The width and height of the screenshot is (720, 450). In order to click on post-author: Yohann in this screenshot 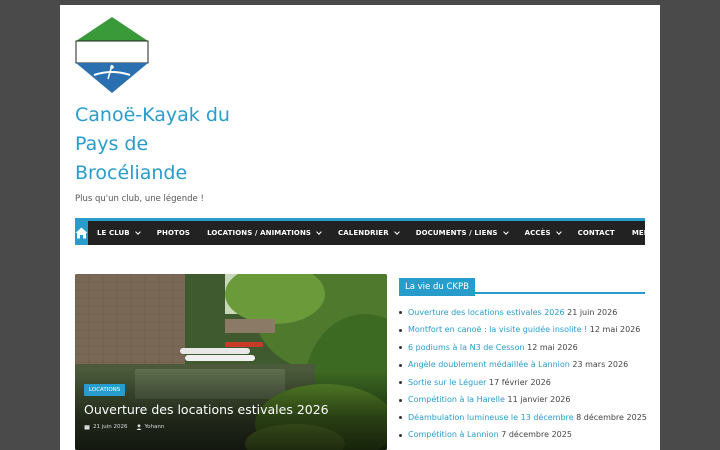, I will do `click(150, 427)`.